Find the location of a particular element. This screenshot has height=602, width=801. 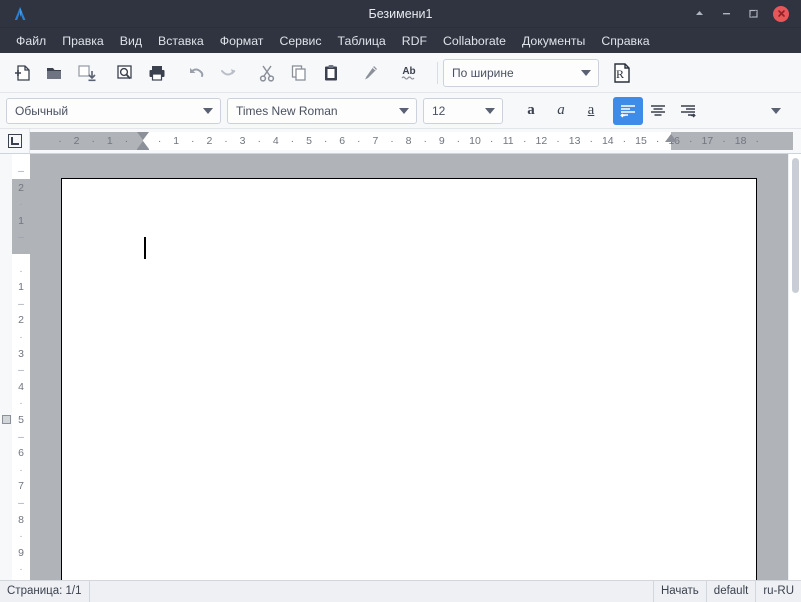

ruler-label: 12 is located at coordinates (541, 141).